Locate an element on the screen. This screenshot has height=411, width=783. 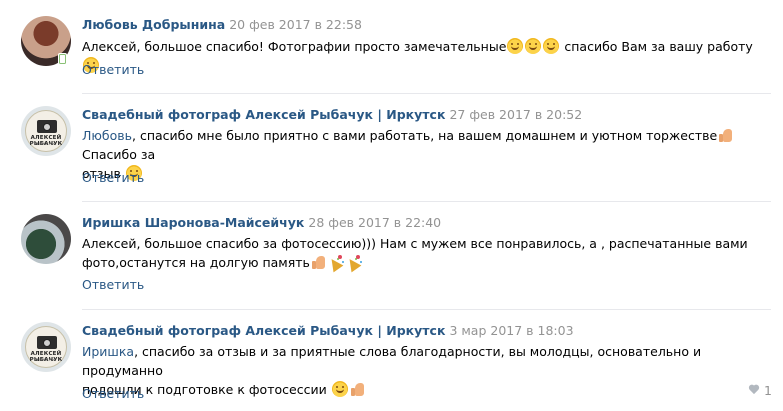
avatar is located at coordinates (46, 239).